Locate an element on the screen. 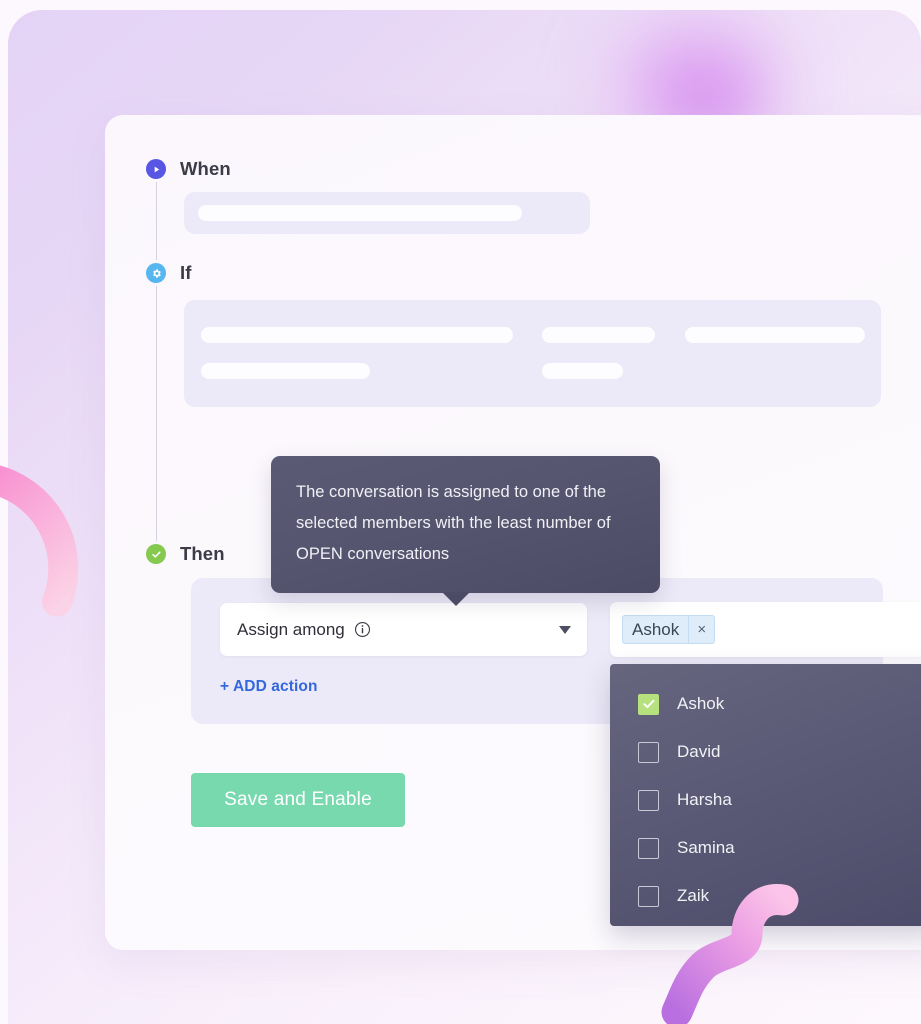  step-if: If is located at coordinates (169, 273).